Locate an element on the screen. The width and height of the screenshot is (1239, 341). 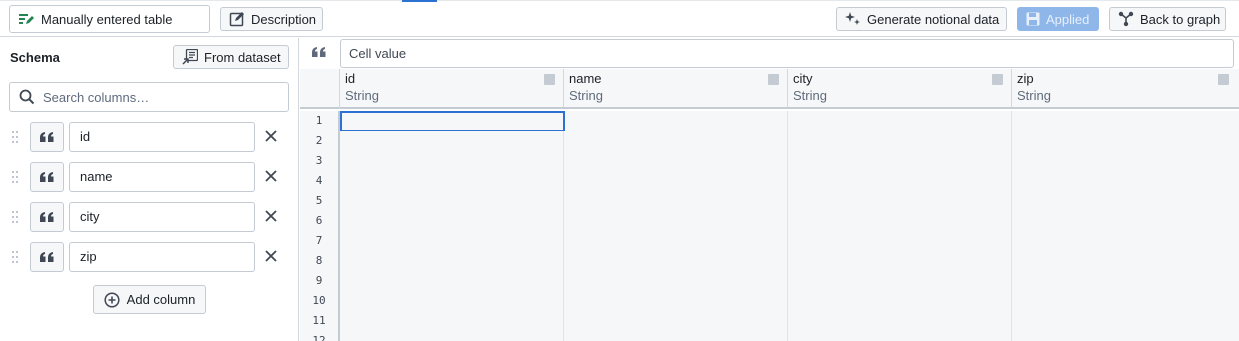
column-header: zip String is located at coordinates (1125, 88).